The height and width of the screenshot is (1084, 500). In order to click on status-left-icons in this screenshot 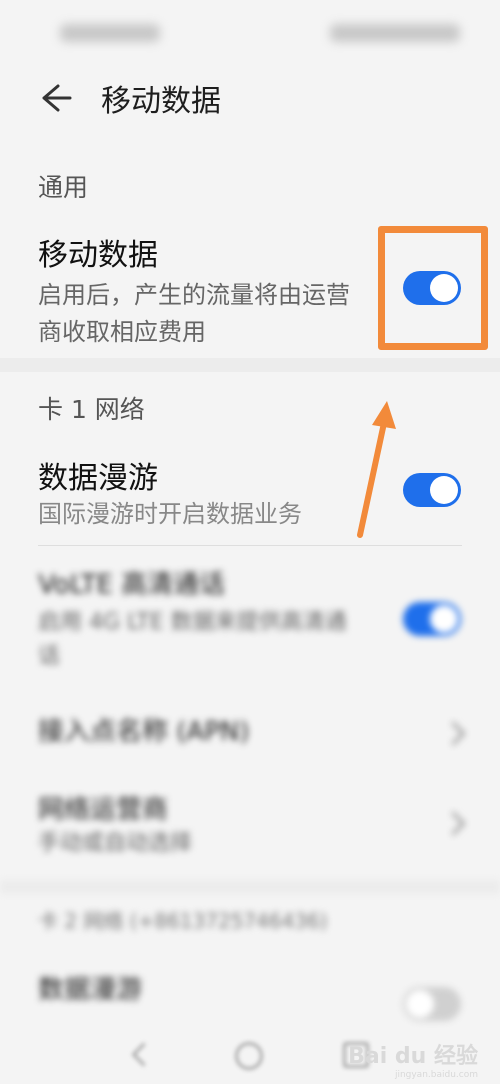, I will do `click(110, 33)`.